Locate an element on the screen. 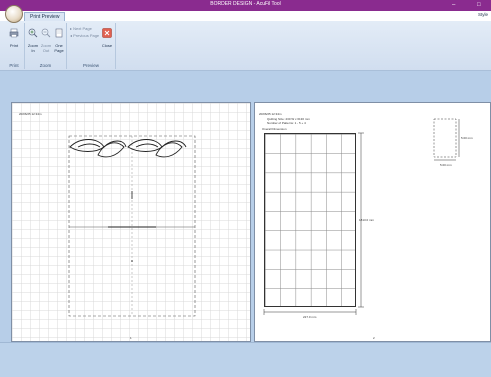  next-page-label: Next Page is located at coordinates (82, 28).